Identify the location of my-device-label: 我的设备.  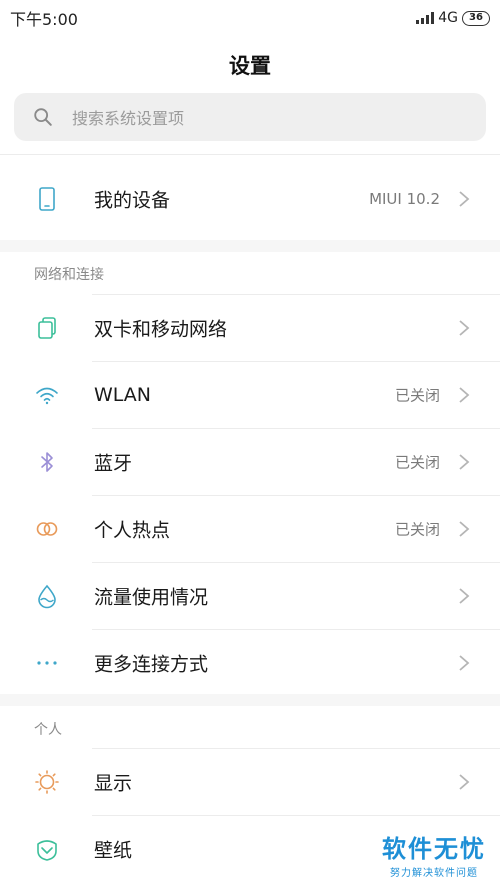
(132, 200).